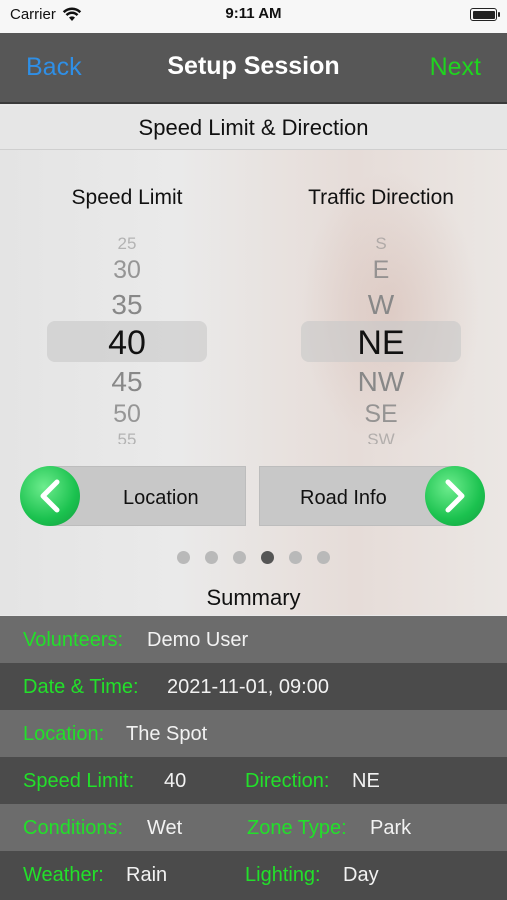 This screenshot has width=507, height=900. Describe the element at coordinates (455, 496) in the screenshot. I see `chevron-right-icon` at that location.